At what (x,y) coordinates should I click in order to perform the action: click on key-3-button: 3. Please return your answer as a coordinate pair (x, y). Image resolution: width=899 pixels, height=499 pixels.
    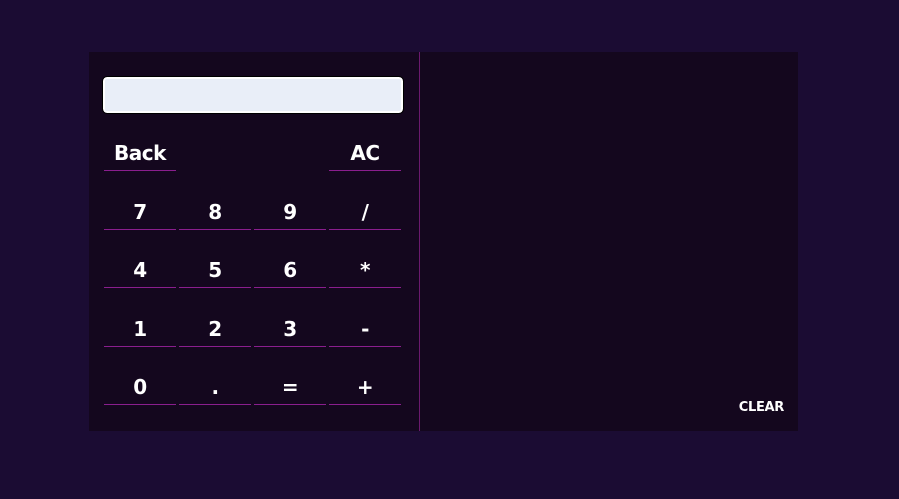
    Looking at the image, I should click on (290, 329).